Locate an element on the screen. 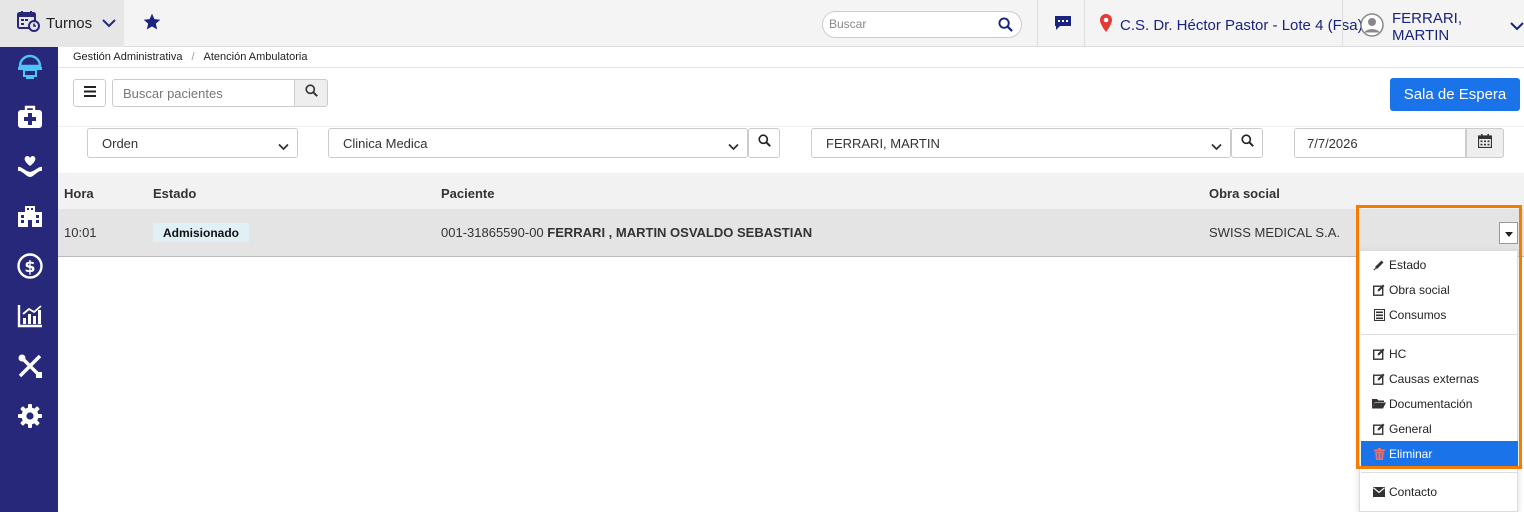 Image resolution: width=1524 pixels, height=512 pixels. sidebar-item-medical-kit is located at coordinates (30, 119).